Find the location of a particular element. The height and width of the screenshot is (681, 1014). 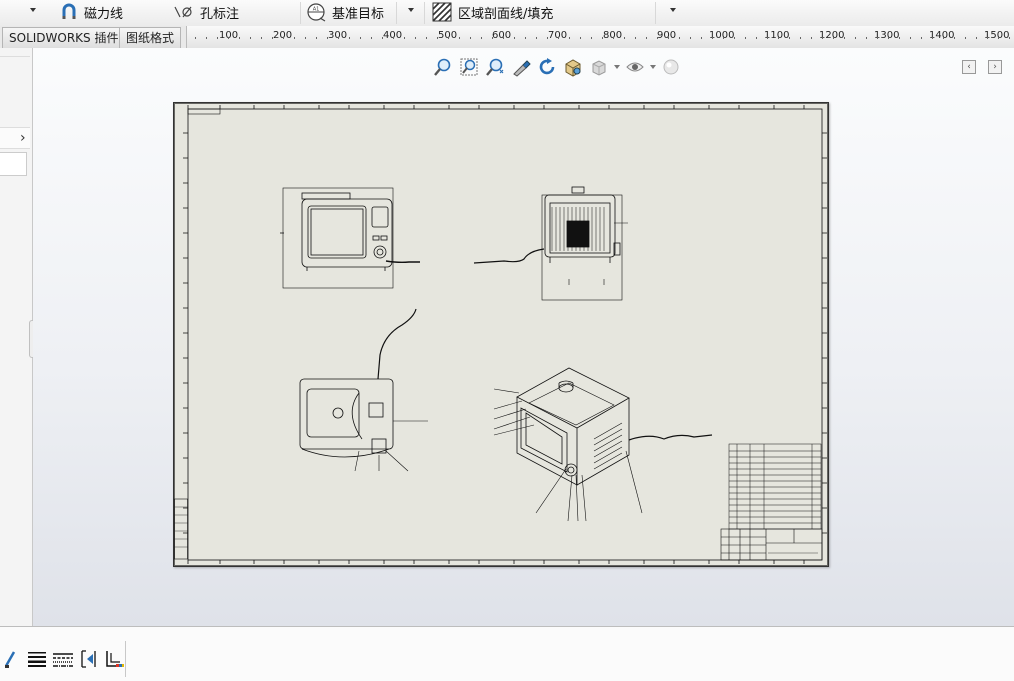

hide-show-icon is located at coordinates (635, 67).